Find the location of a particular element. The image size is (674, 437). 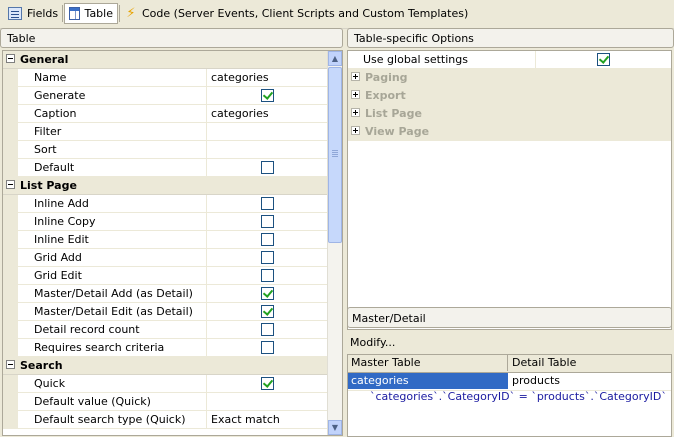

property-row: Filter is located at coordinates (166, 132).